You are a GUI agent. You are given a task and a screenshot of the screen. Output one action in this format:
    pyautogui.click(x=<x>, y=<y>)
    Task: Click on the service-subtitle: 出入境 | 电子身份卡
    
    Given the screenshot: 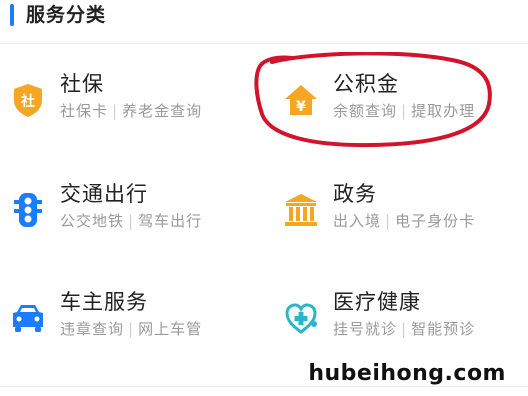 What is the action you would take?
    pyautogui.click(x=404, y=221)
    